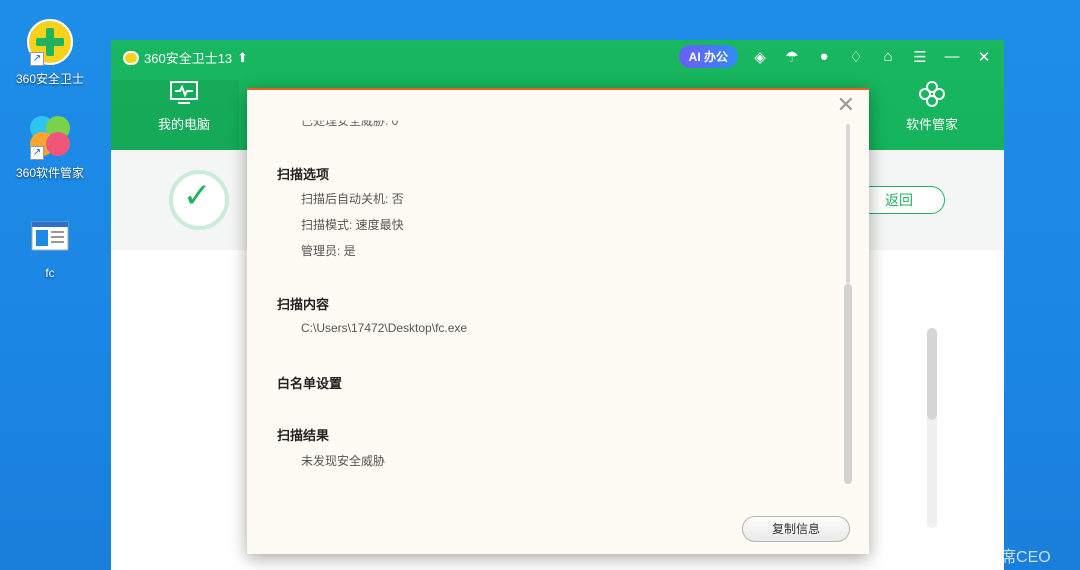 The height and width of the screenshot is (570, 1080). I want to click on app-title-text: 360安全卫士13, so click(188, 58).